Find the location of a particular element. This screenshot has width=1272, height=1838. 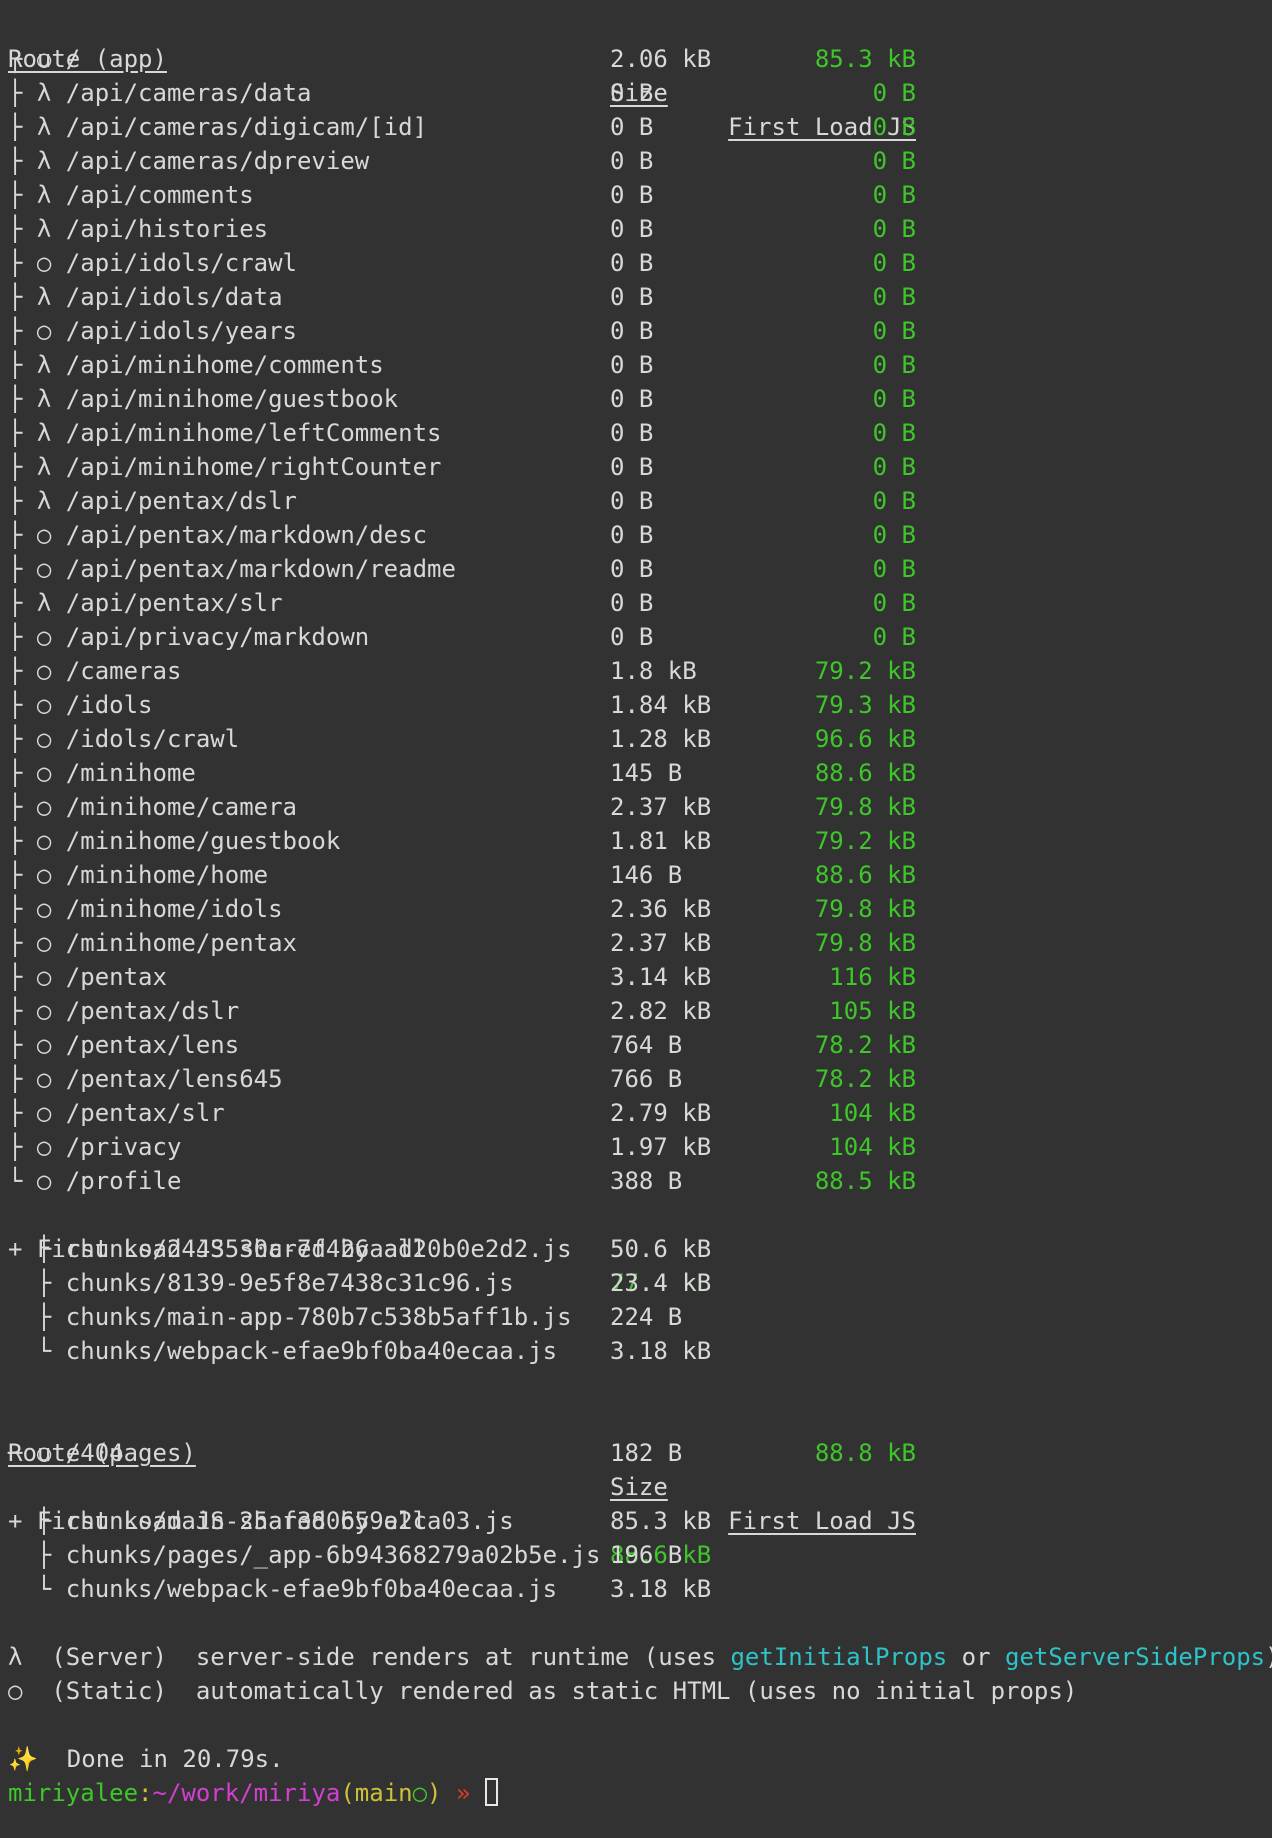

chunk-name: chunks/main-app-780b7c538b5aff1b.js is located at coordinates (318, 1317).